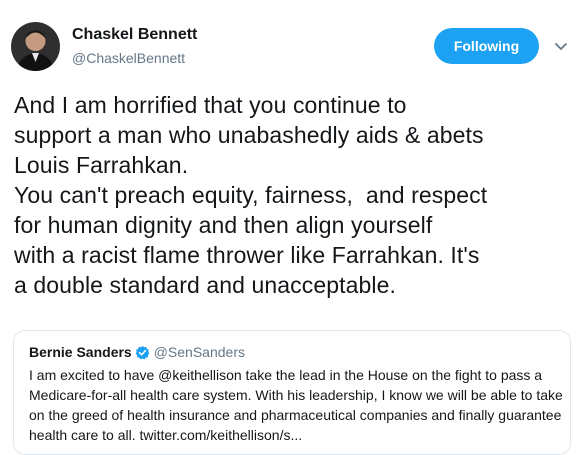 This screenshot has width=581, height=455. Describe the element at coordinates (142, 352) in the screenshot. I see `verified-badge-icon` at that location.